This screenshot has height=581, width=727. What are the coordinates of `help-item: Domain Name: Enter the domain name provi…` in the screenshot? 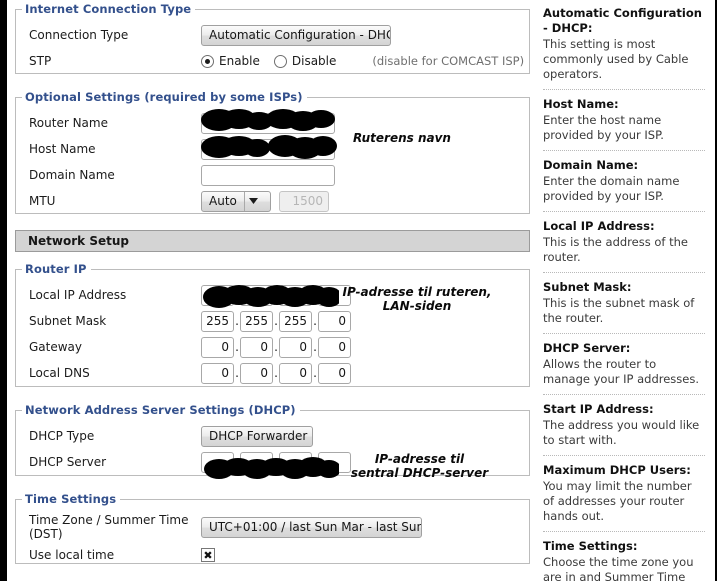 It's located at (624, 181).